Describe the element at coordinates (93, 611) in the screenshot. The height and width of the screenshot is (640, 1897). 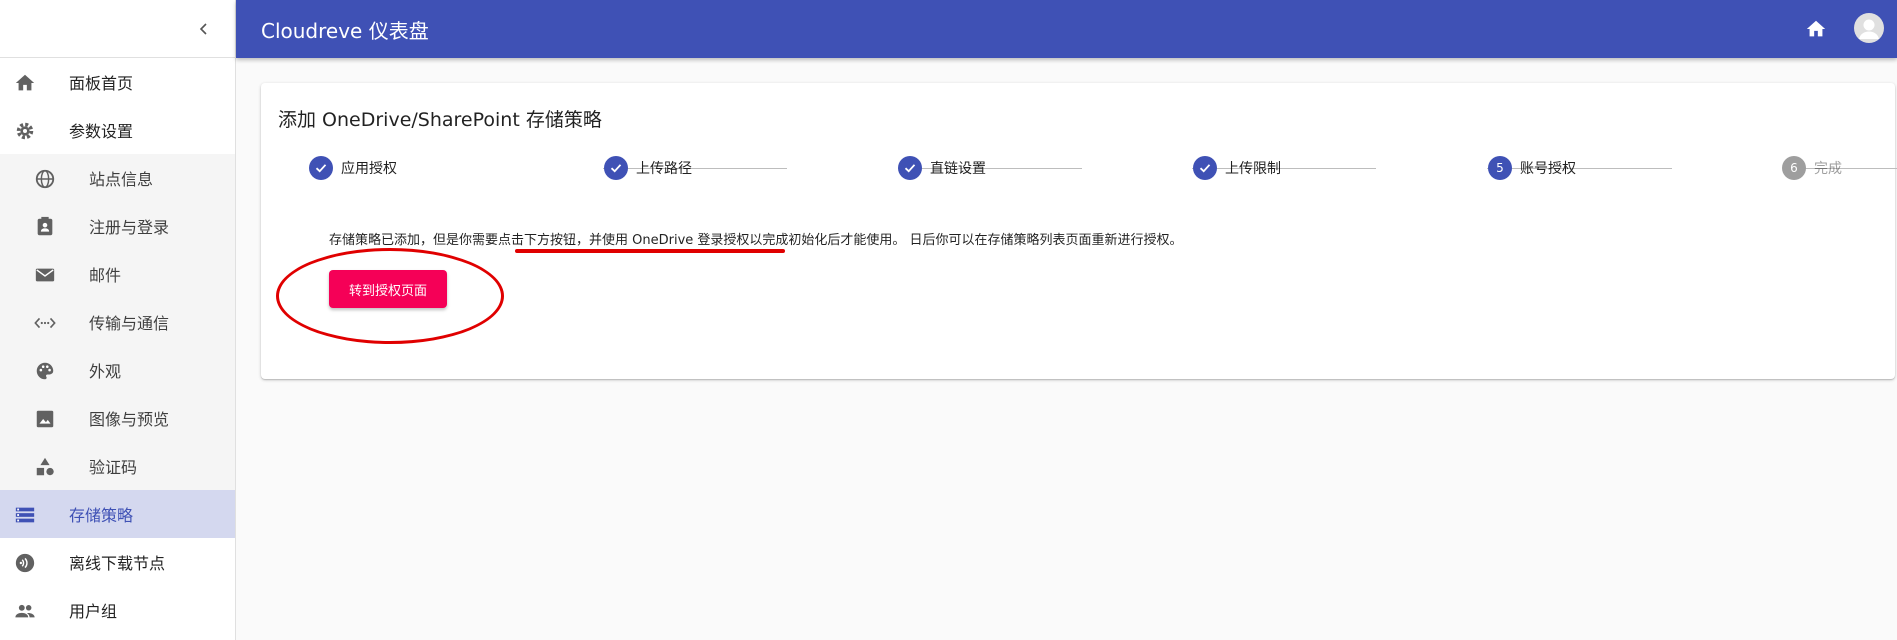
I see `sidebar-item-label: 用户组` at that location.